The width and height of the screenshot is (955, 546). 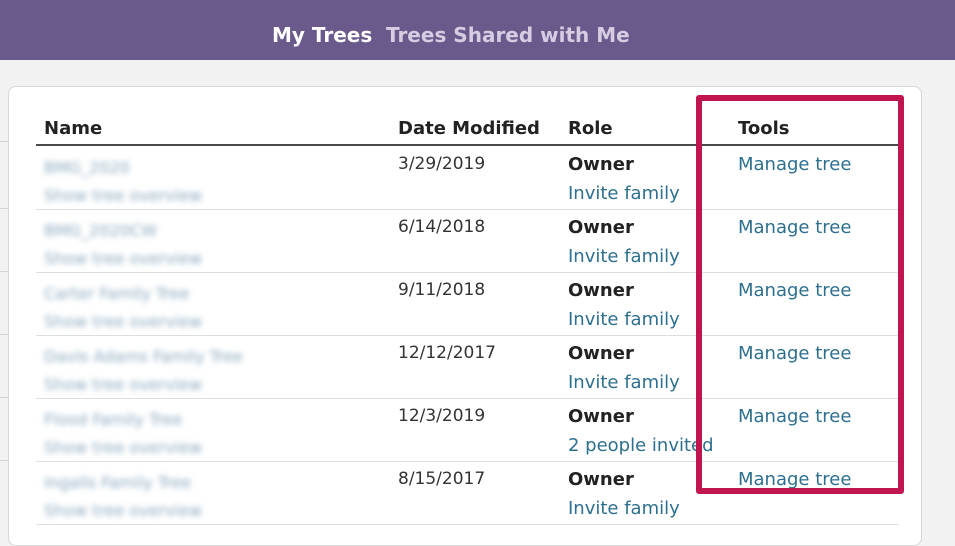 I want to click on tree-name-redacted: Carter Family Tree Show tree overview, so click(x=123, y=308).